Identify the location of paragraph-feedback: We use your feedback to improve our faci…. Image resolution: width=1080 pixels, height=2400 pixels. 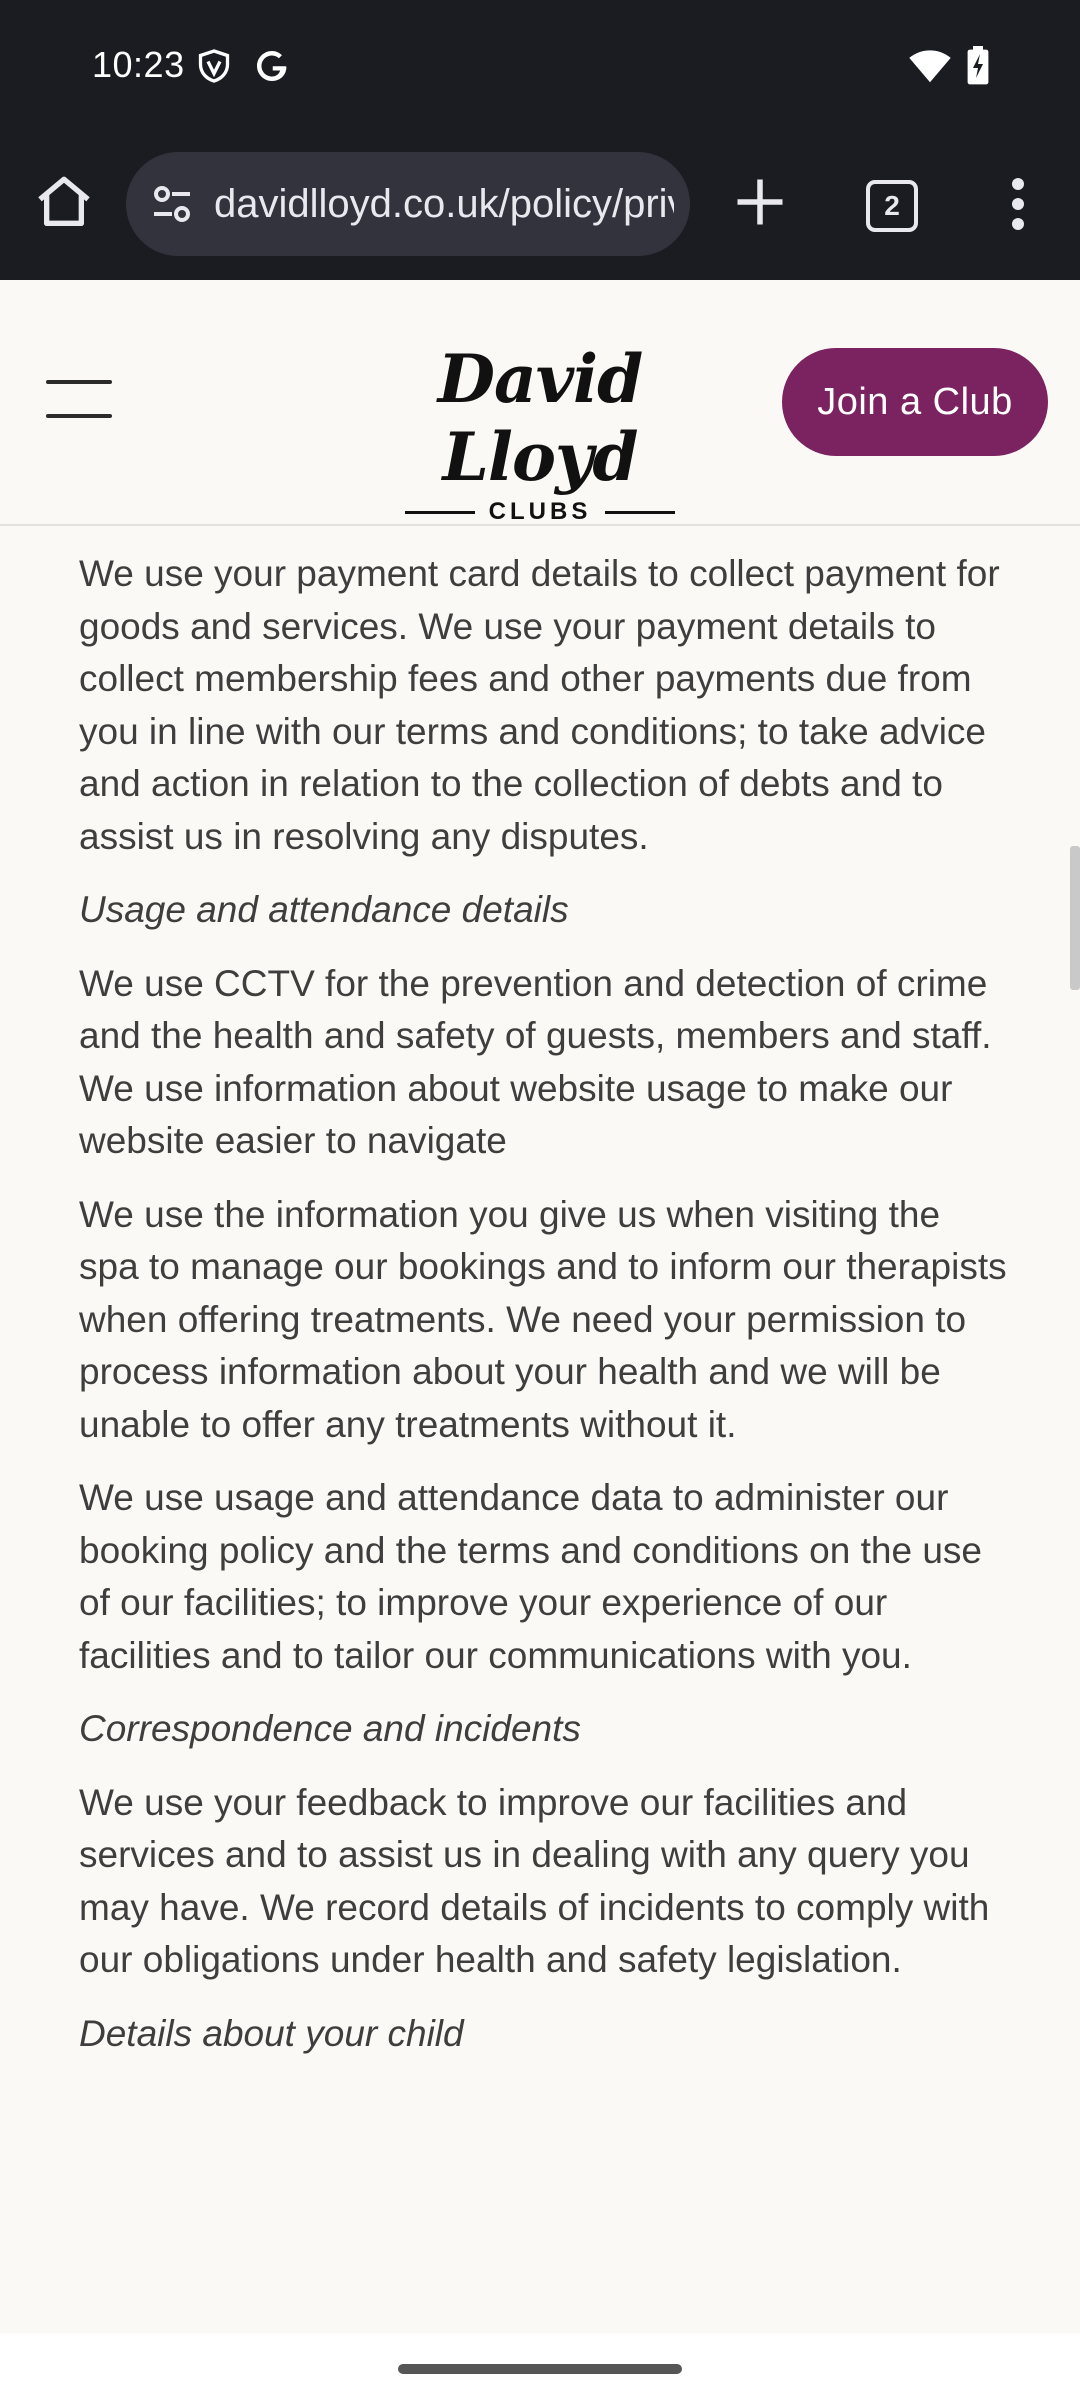
(534, 1881).